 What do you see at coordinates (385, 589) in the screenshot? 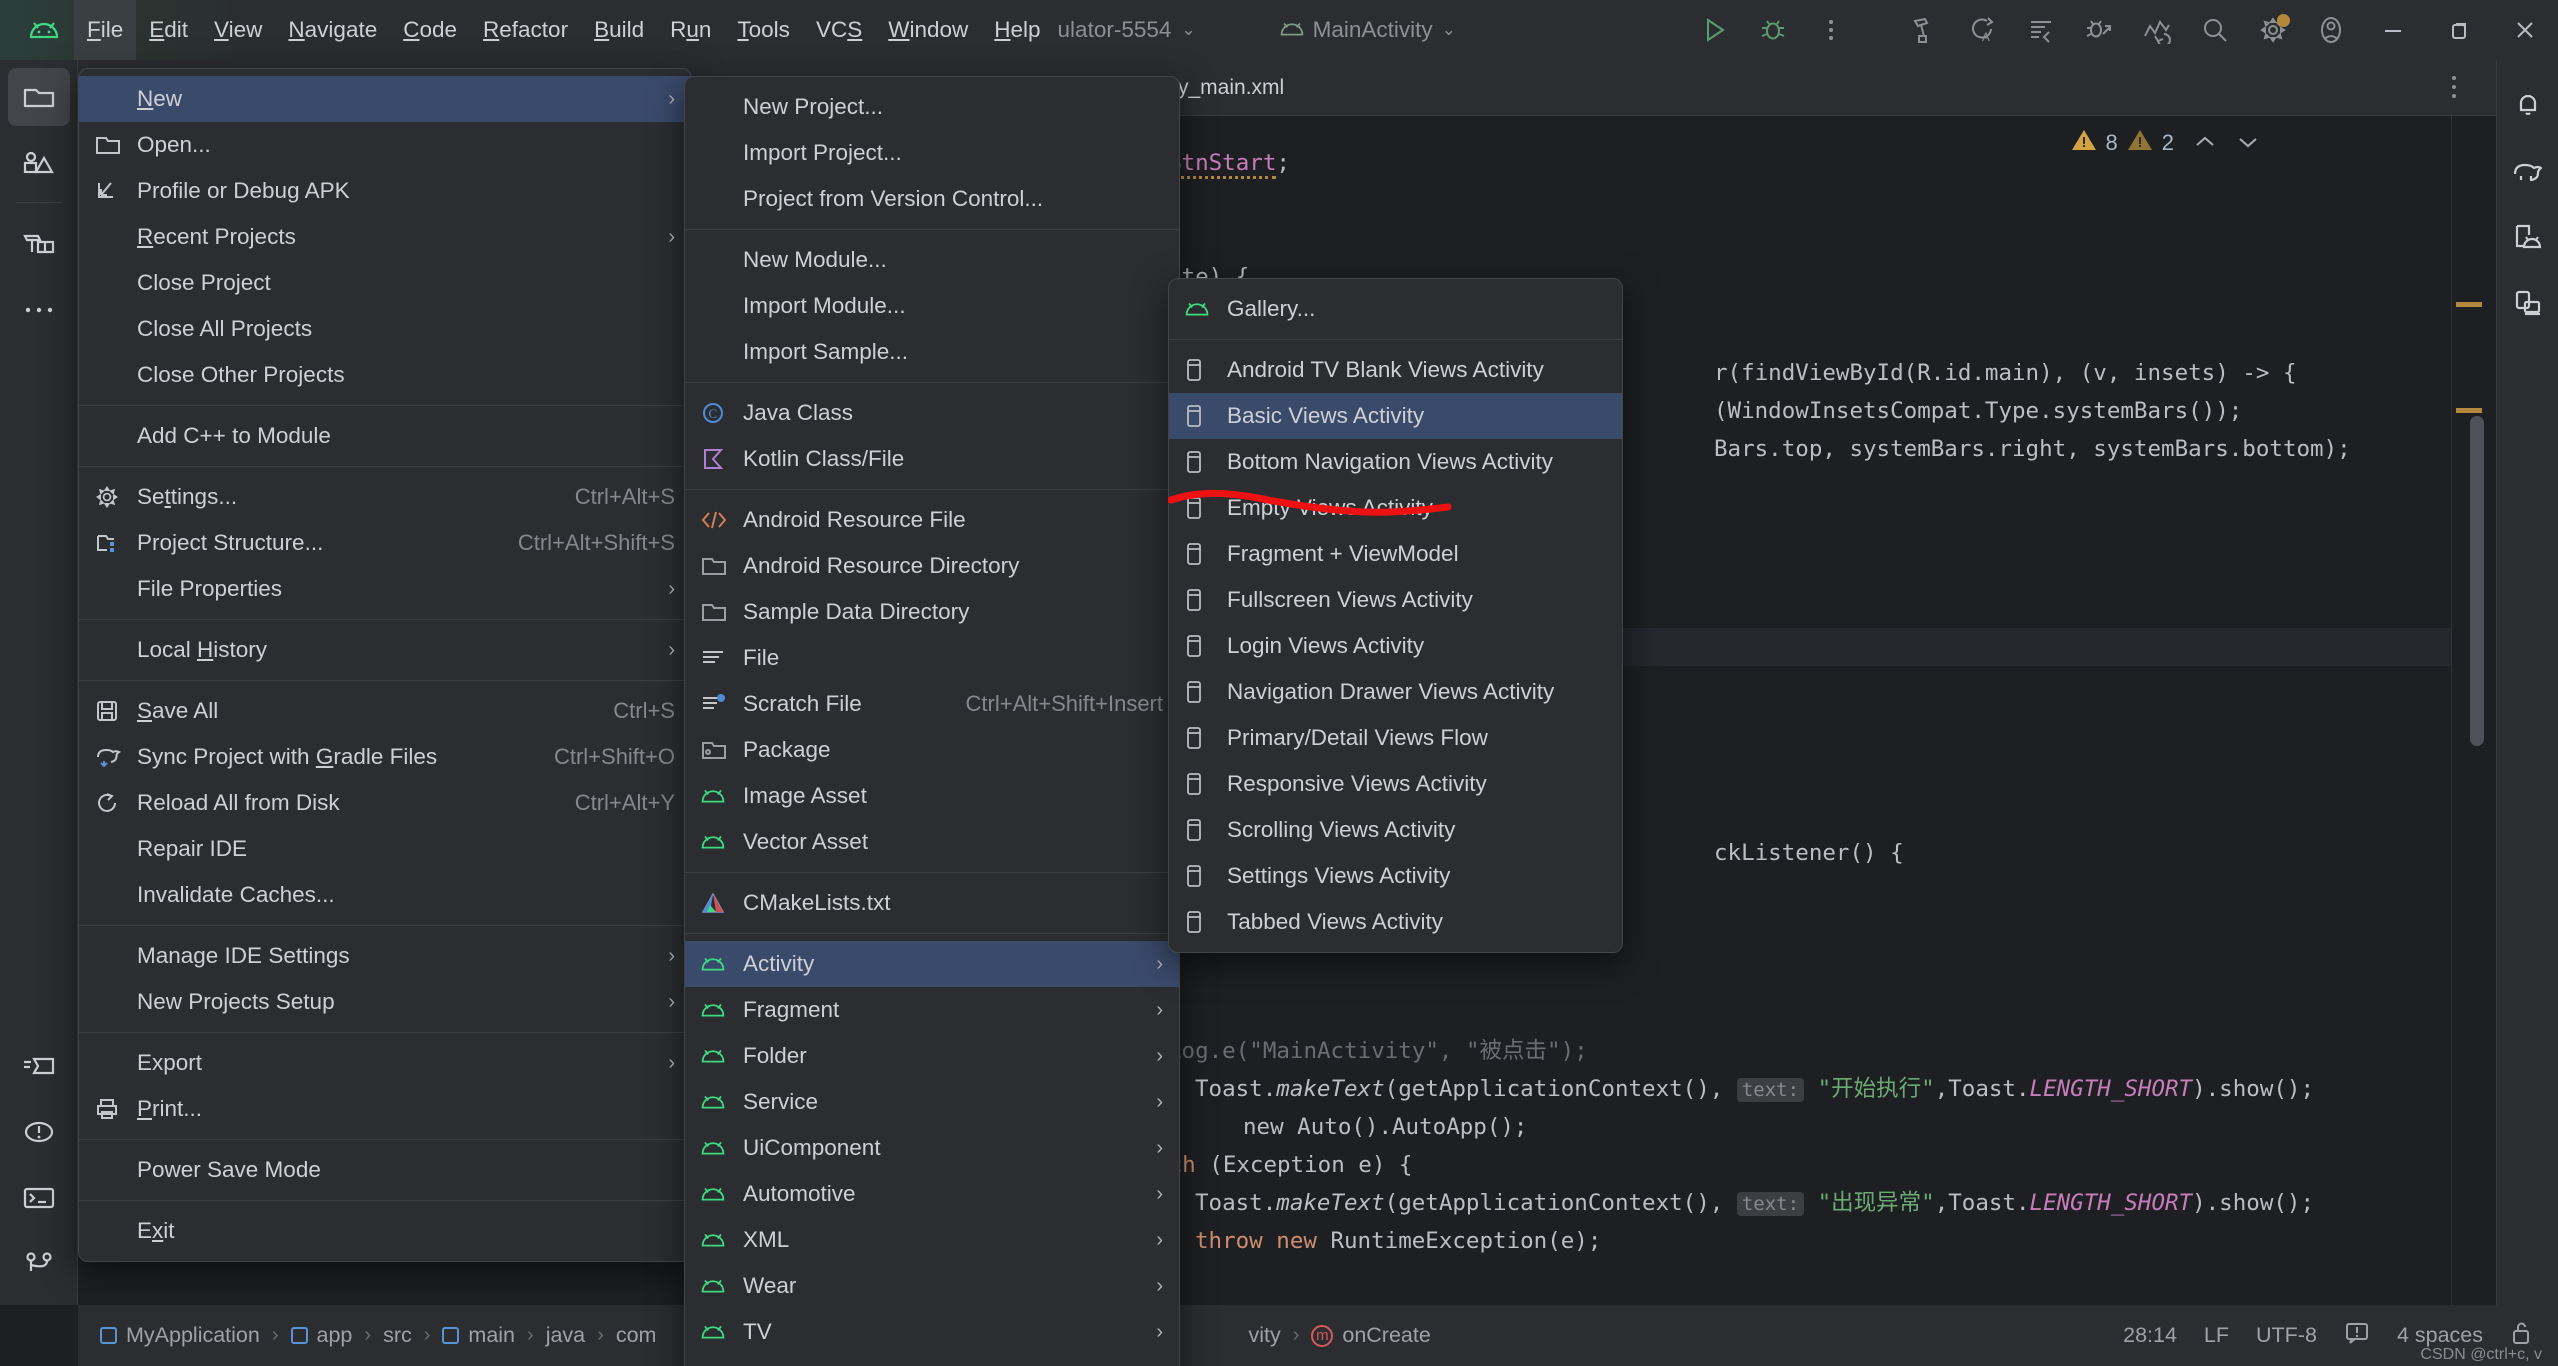
I see `menu-item-file-properties: File Properties ›` at bounding box center [385, 589].